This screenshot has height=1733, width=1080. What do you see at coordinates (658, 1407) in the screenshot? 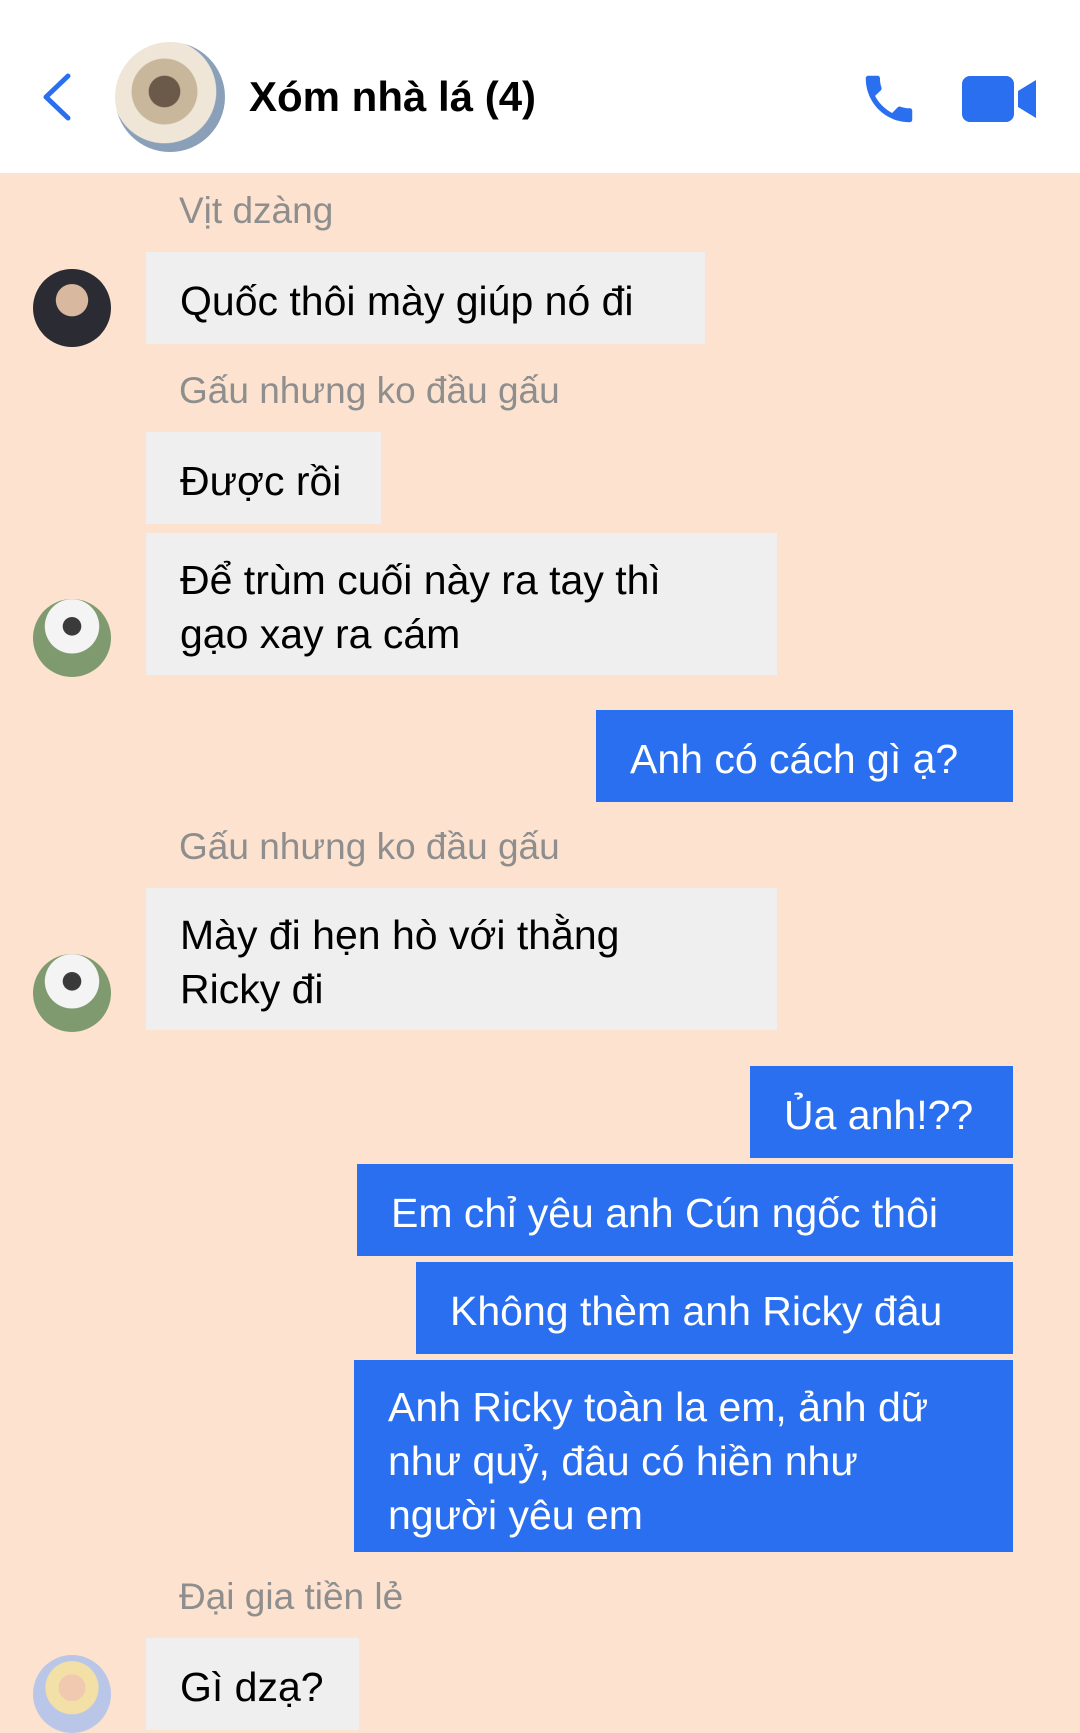
I see `message-text: Anh Ricky toàn la em, ảnh dữ` at bounding box center [658, 1407].